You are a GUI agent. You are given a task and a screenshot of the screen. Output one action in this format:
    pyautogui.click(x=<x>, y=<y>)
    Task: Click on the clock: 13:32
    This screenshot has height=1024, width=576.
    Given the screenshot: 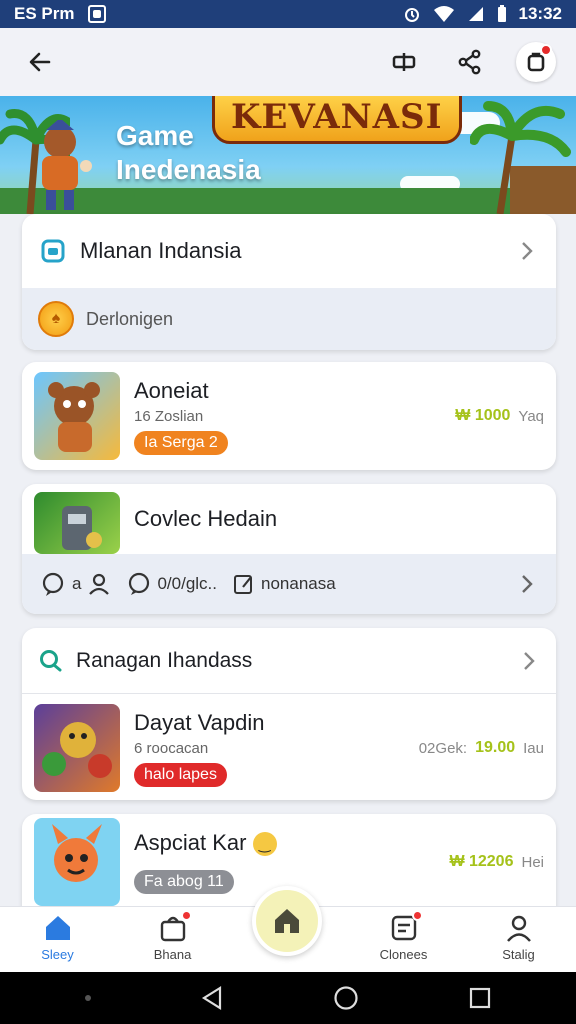 What is the action you would take?
    pyautogui.click(x=540, y=13)
    